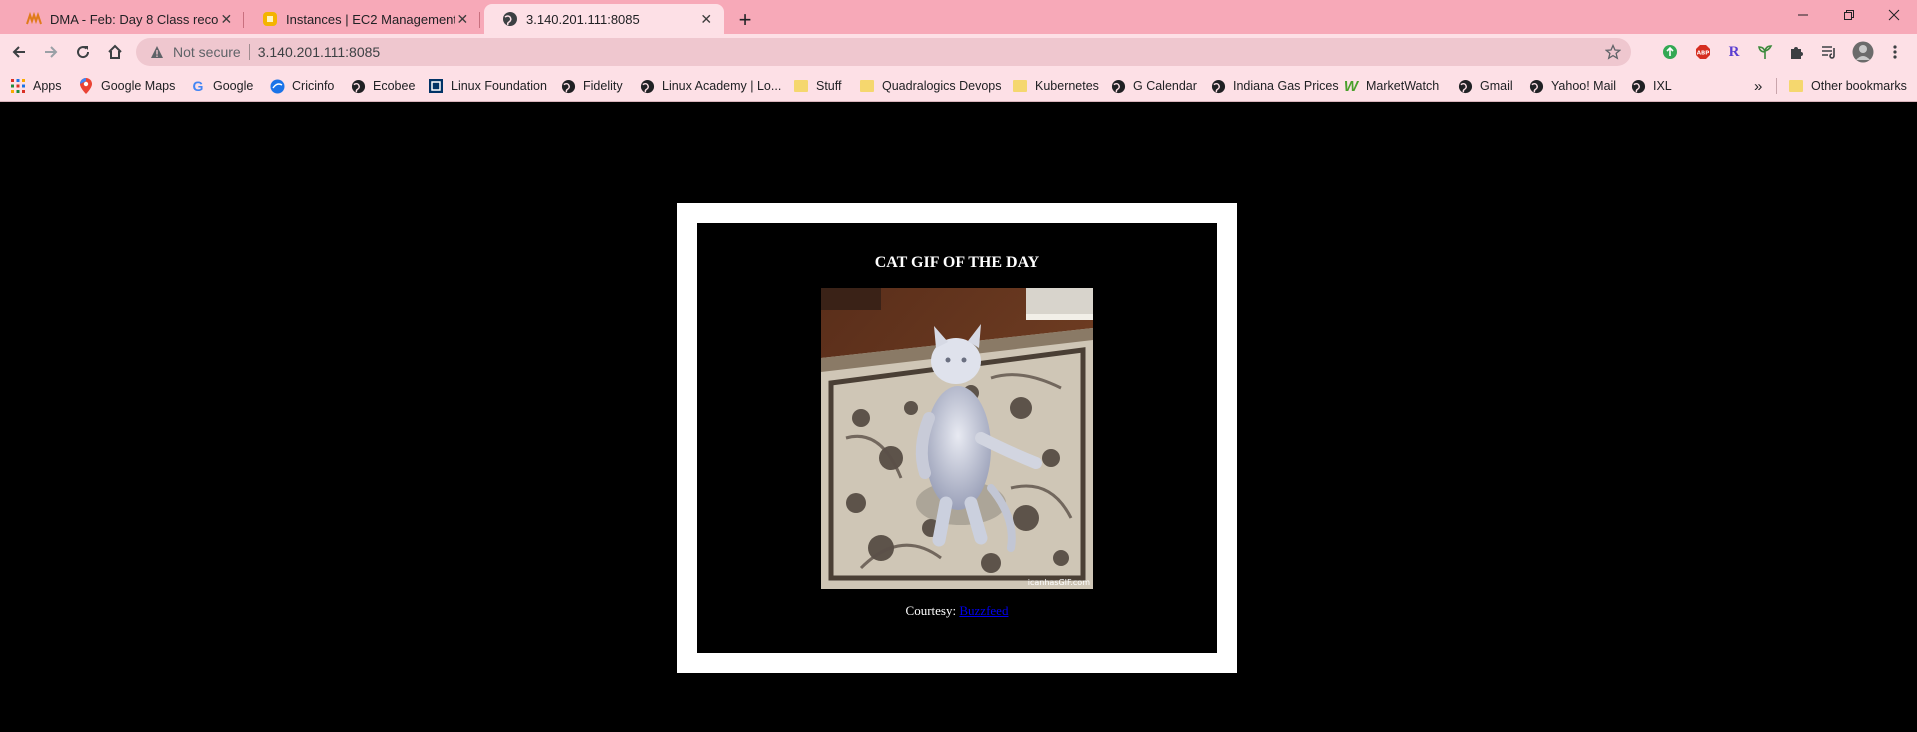 The image size is (1917, 732). What do you see at coordinates (1067, 86) in the screenshot?
I see `bookmark-label: Kubernetes` at bounding box center [1067, 86].